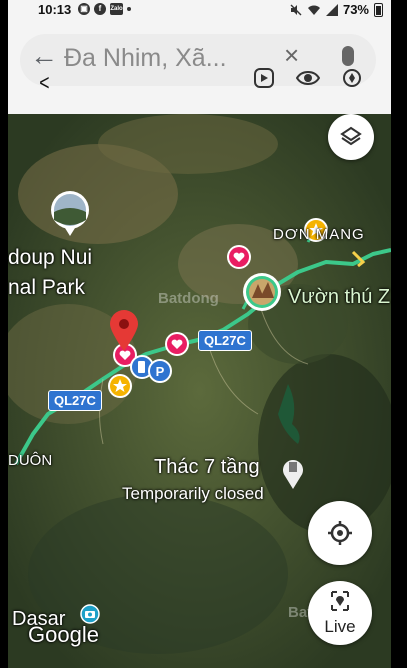 The image size is (407, 668). What do you see at coordinates (262, 292) in the screenshot?
I see `zoo-marker-icon` at bounding box center [262, 292].